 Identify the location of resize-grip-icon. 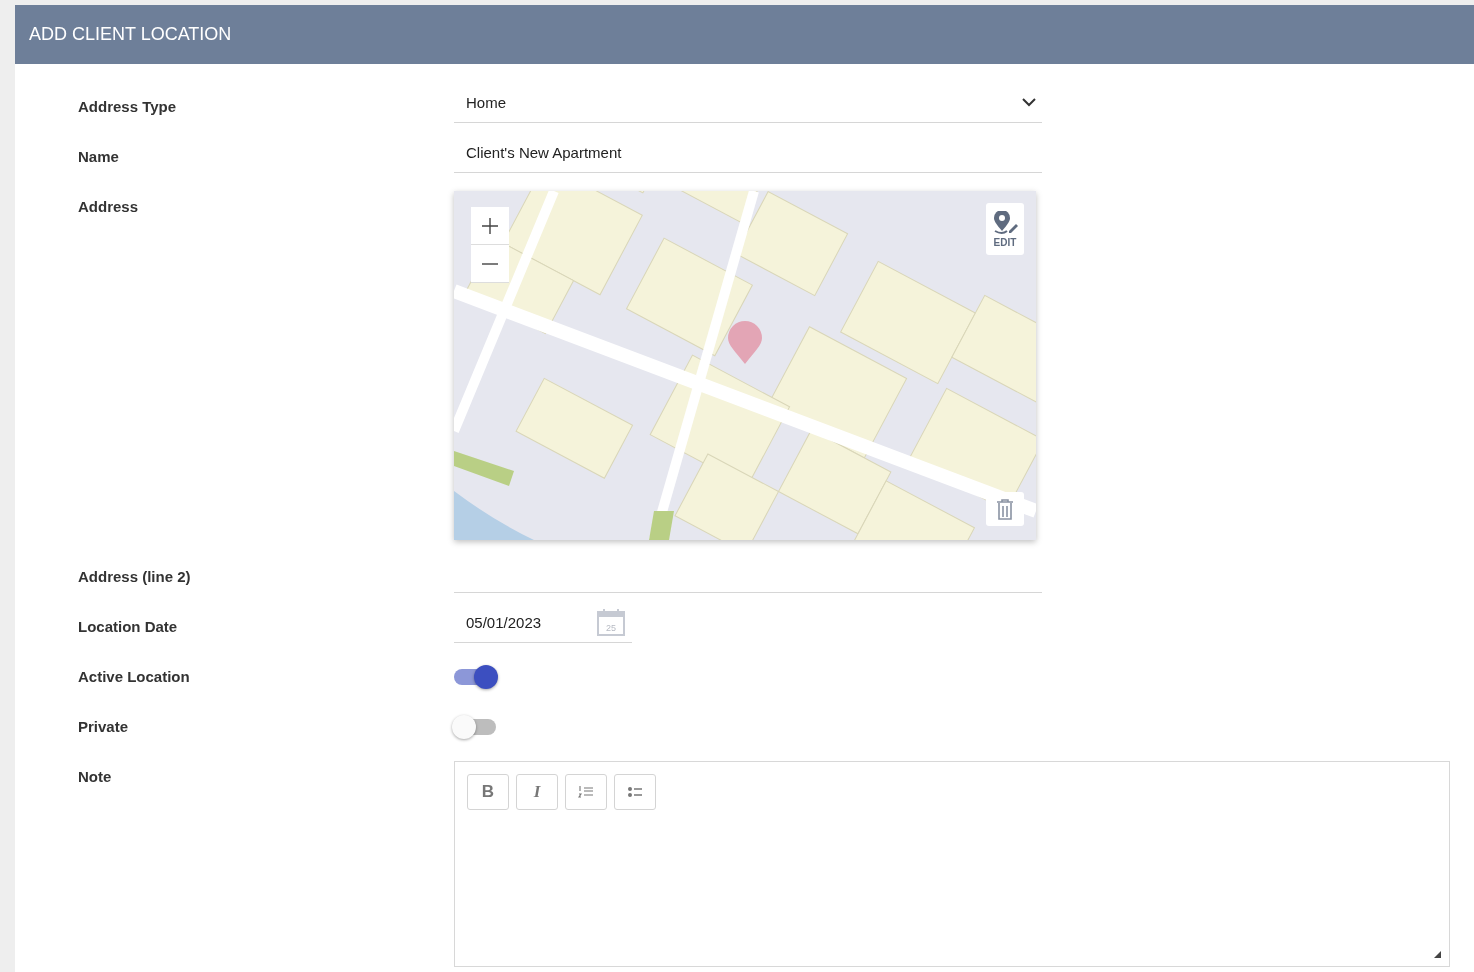
(1437, 954).